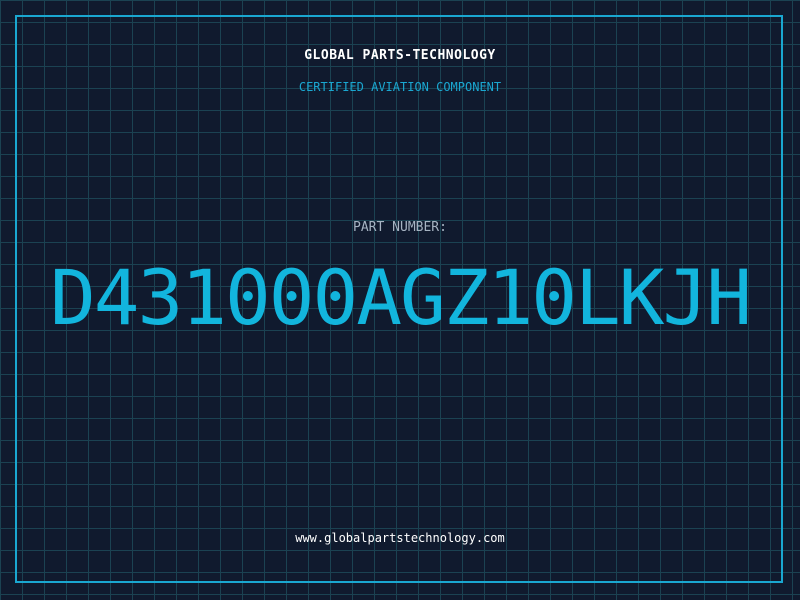 This screenshot has width=800, height=600. Describe the element at coordinates (400, 297) in the screenshot. I see `part-number-value: D431000AGZ10LKJH` at that location.